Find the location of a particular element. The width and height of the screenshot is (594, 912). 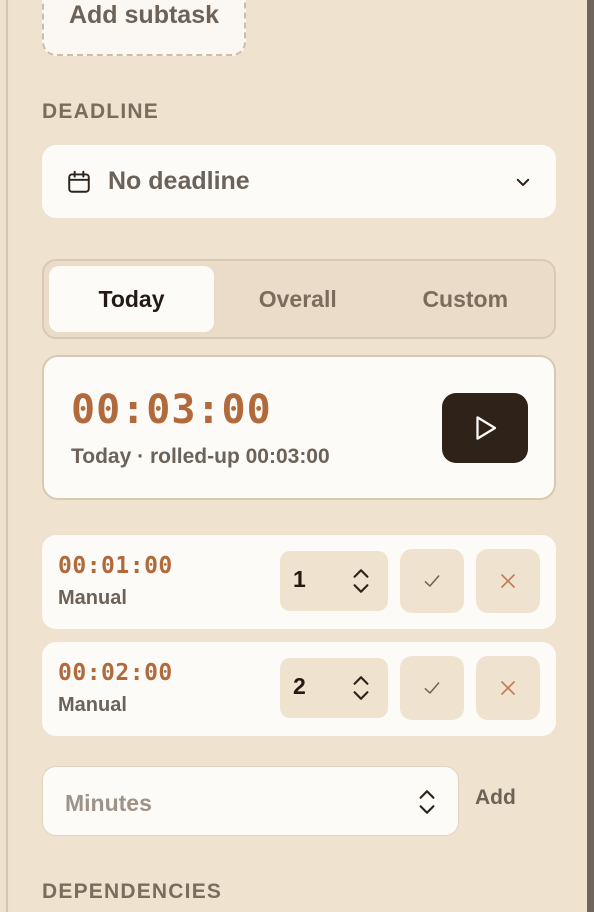

tab-custom: Custom is located at coordinates (466, 299).